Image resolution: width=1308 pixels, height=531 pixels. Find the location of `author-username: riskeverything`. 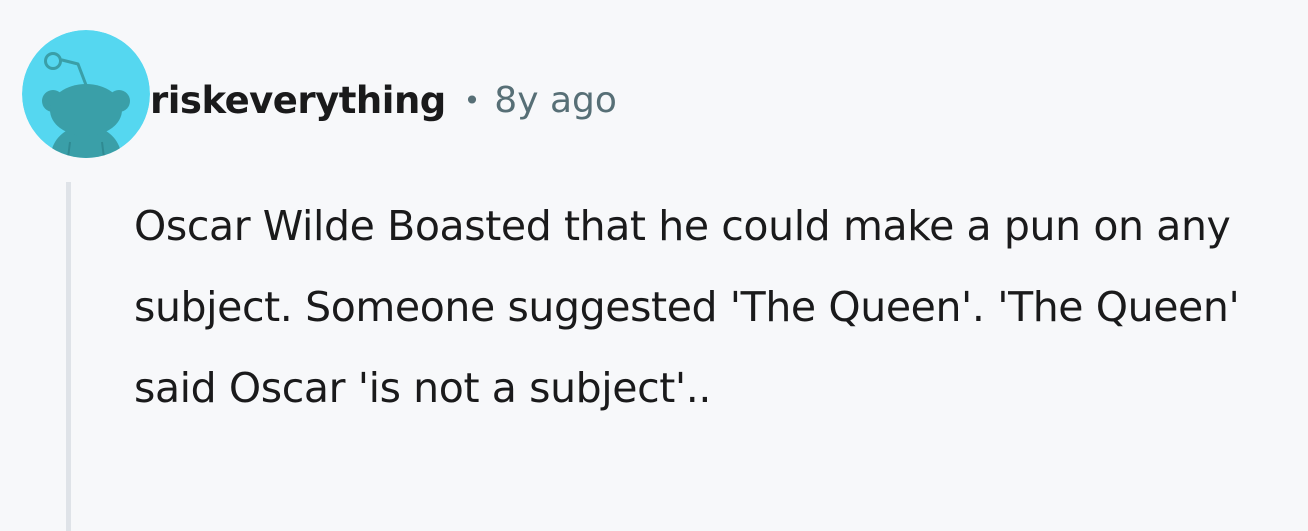

author-username: riskeverything is located at coordinates (298, 100).